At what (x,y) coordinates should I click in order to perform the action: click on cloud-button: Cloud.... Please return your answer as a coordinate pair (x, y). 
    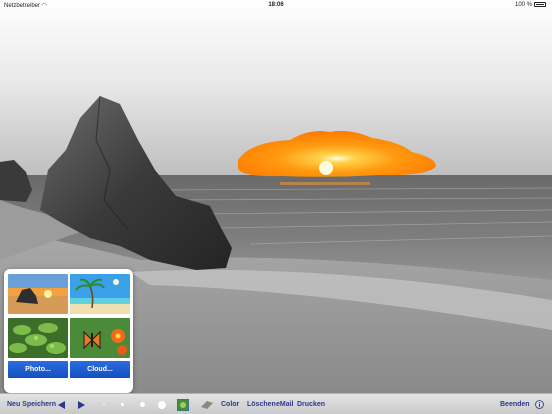
    Looking at the image, I should click on (100, 369).